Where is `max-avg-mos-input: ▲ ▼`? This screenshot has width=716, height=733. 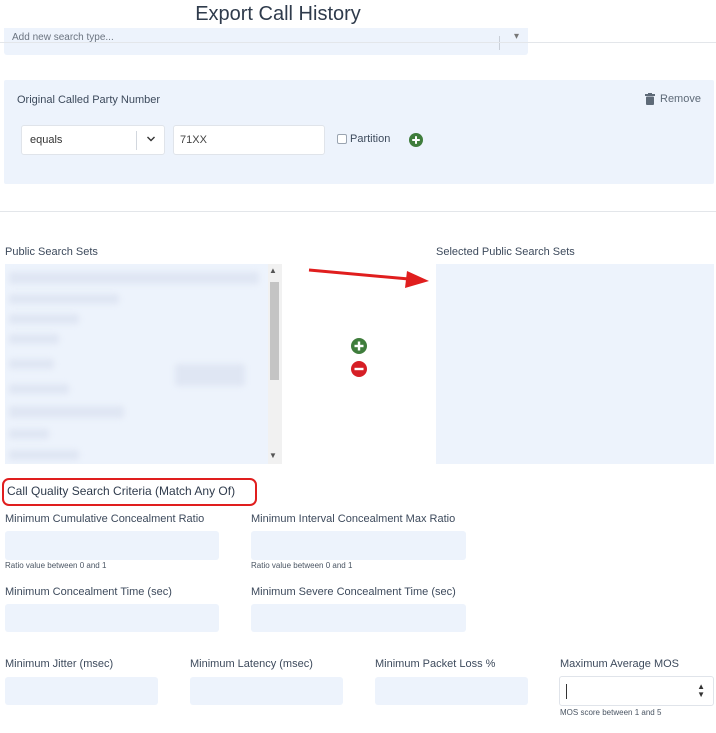 max-avg-mos-input: ▲ ▼ is located at coordinates (636, 691).